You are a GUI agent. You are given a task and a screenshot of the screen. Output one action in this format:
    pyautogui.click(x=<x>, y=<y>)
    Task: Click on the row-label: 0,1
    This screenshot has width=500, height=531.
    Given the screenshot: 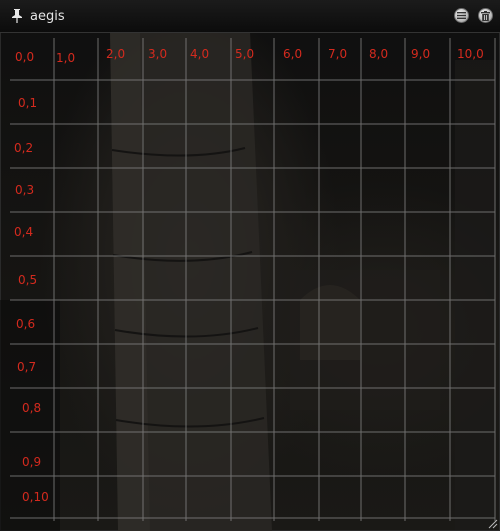 What is the action you would take?
    pyautogui.click(x=28, y=103)
    